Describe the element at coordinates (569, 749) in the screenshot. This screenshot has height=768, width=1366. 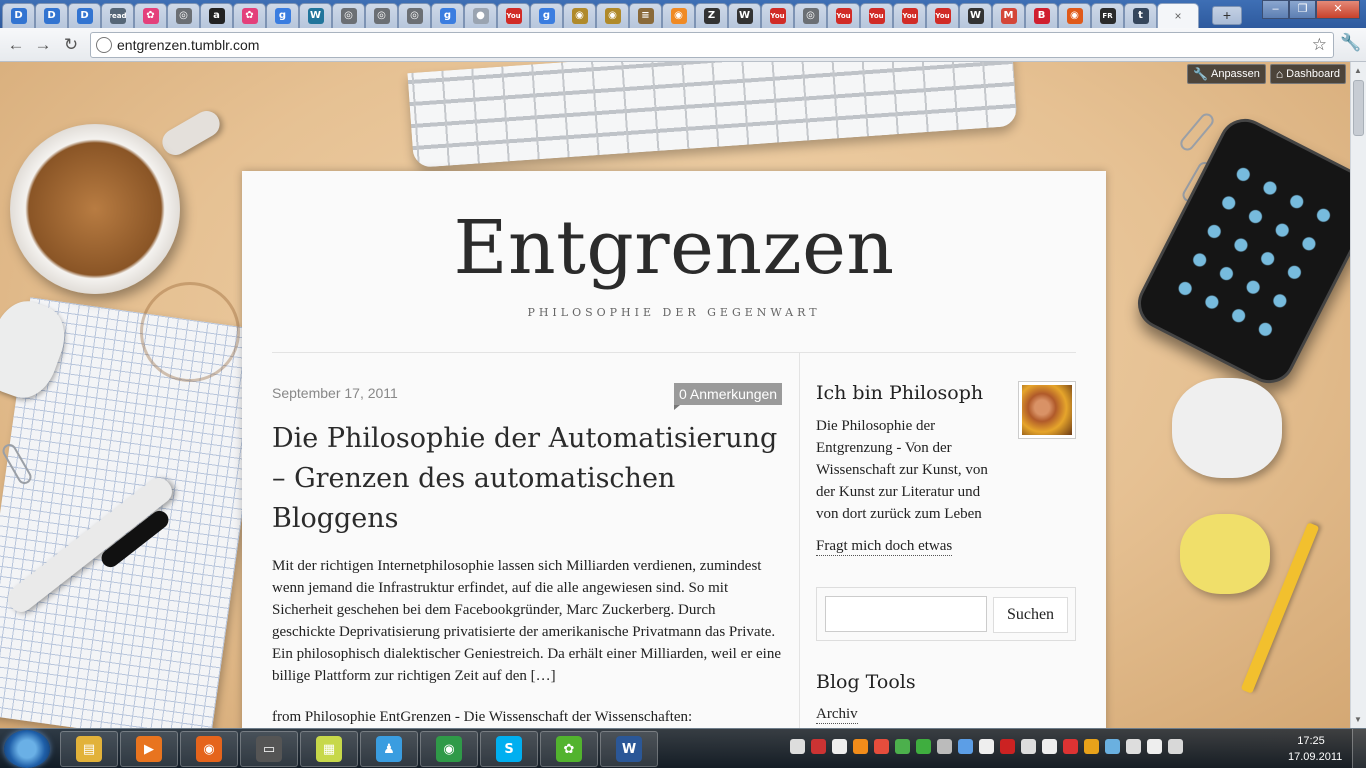
I see `taskbar-app: ✿` at that location.